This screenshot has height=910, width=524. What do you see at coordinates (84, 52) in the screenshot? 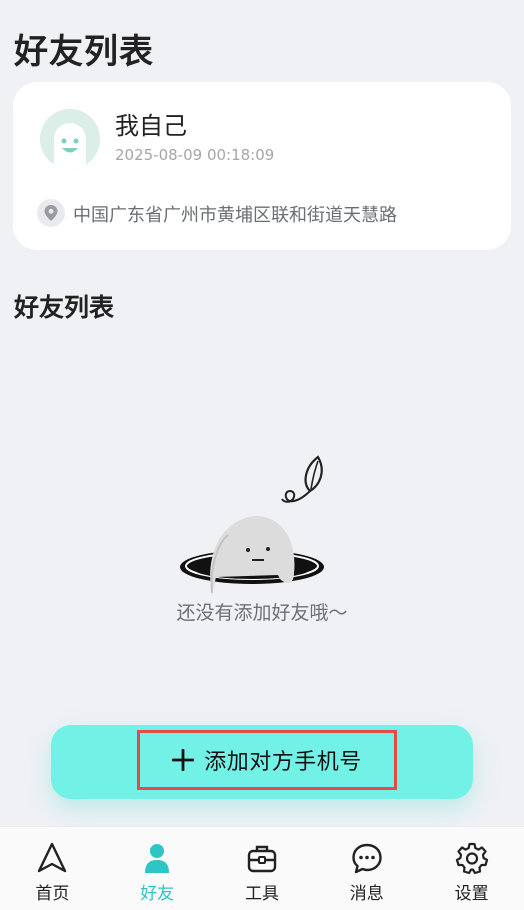
I see `page-title: 好友列表` at bounding box center [84, 52].